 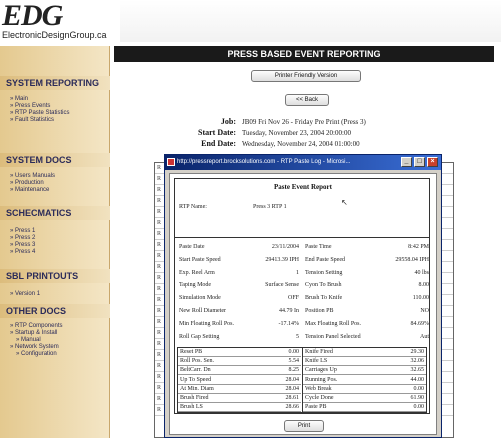 What do you see at coordinates (196, 379) in the screenshot?
I see `timing-label: Up To Speed` at bounding box center [196, 379].